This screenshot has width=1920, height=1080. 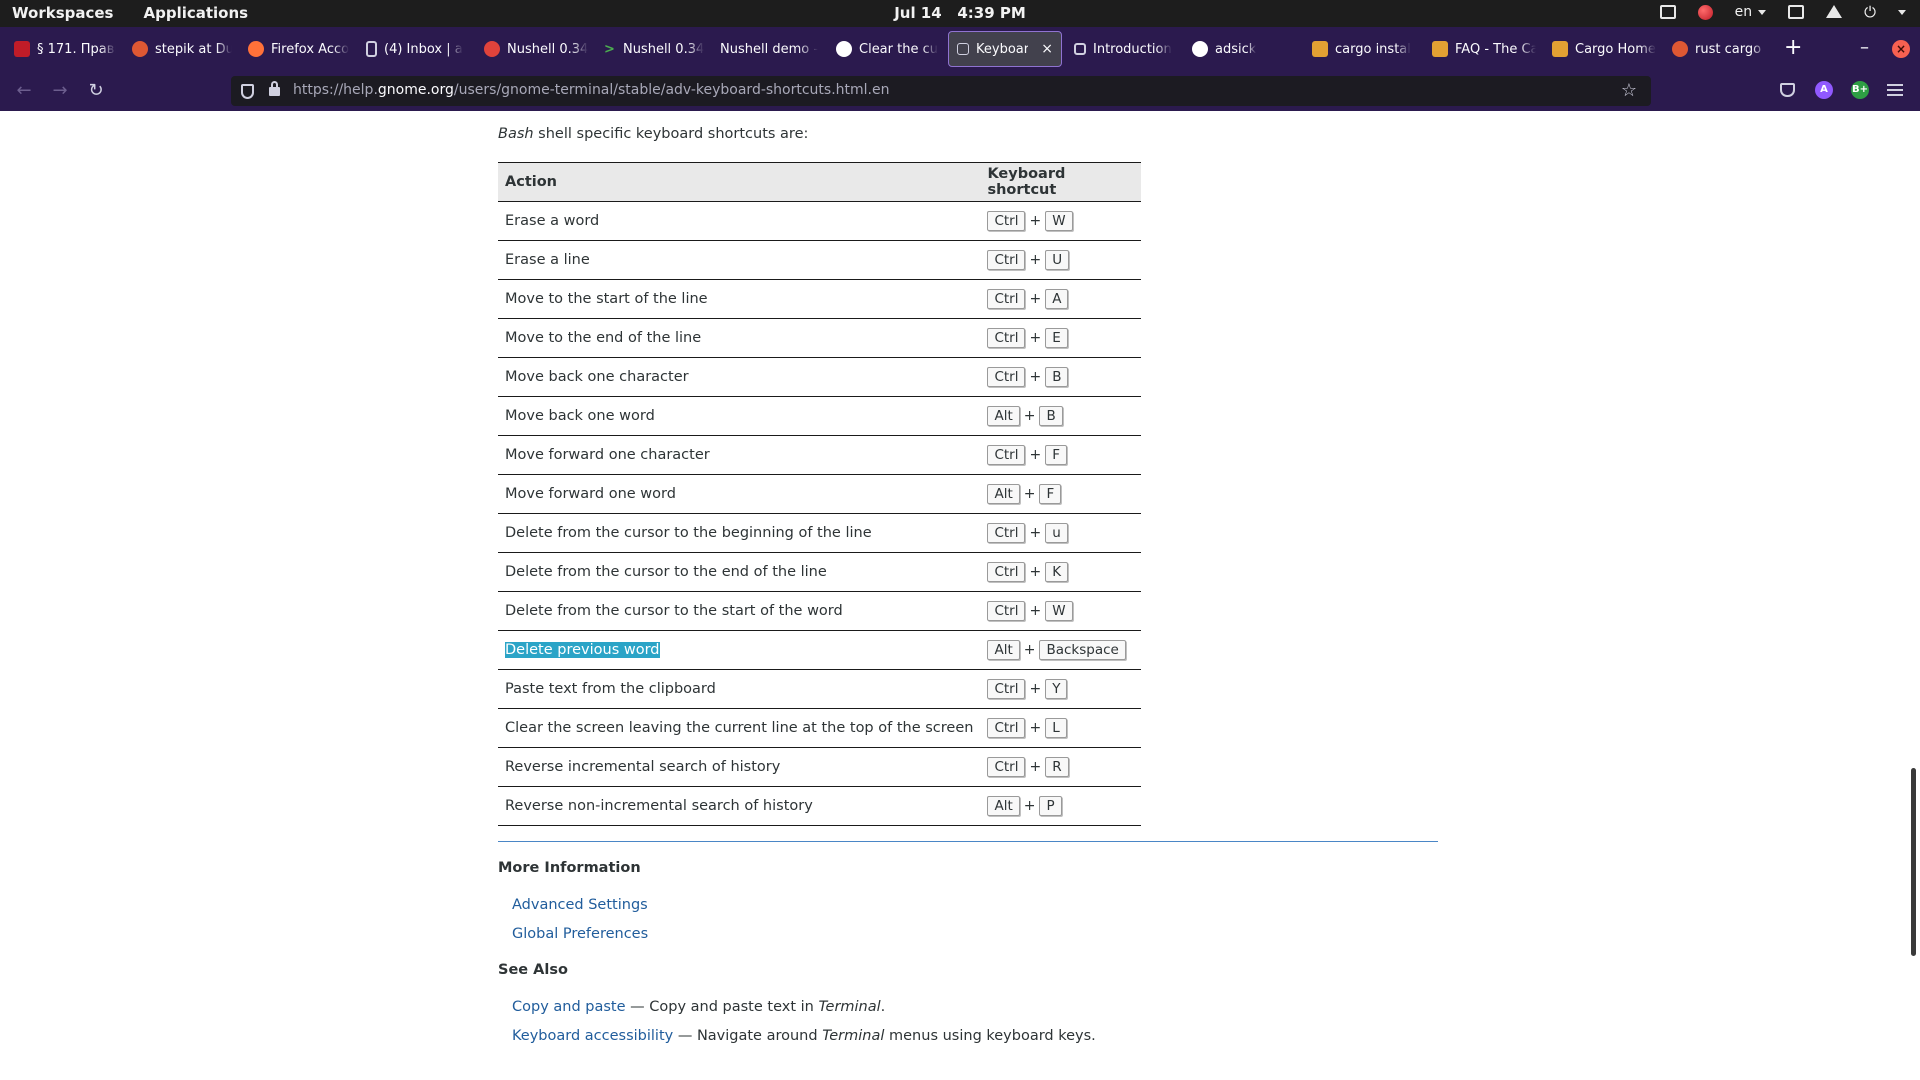 I want to click on forward-arrow-icon: →, so click(x=60, y=91).